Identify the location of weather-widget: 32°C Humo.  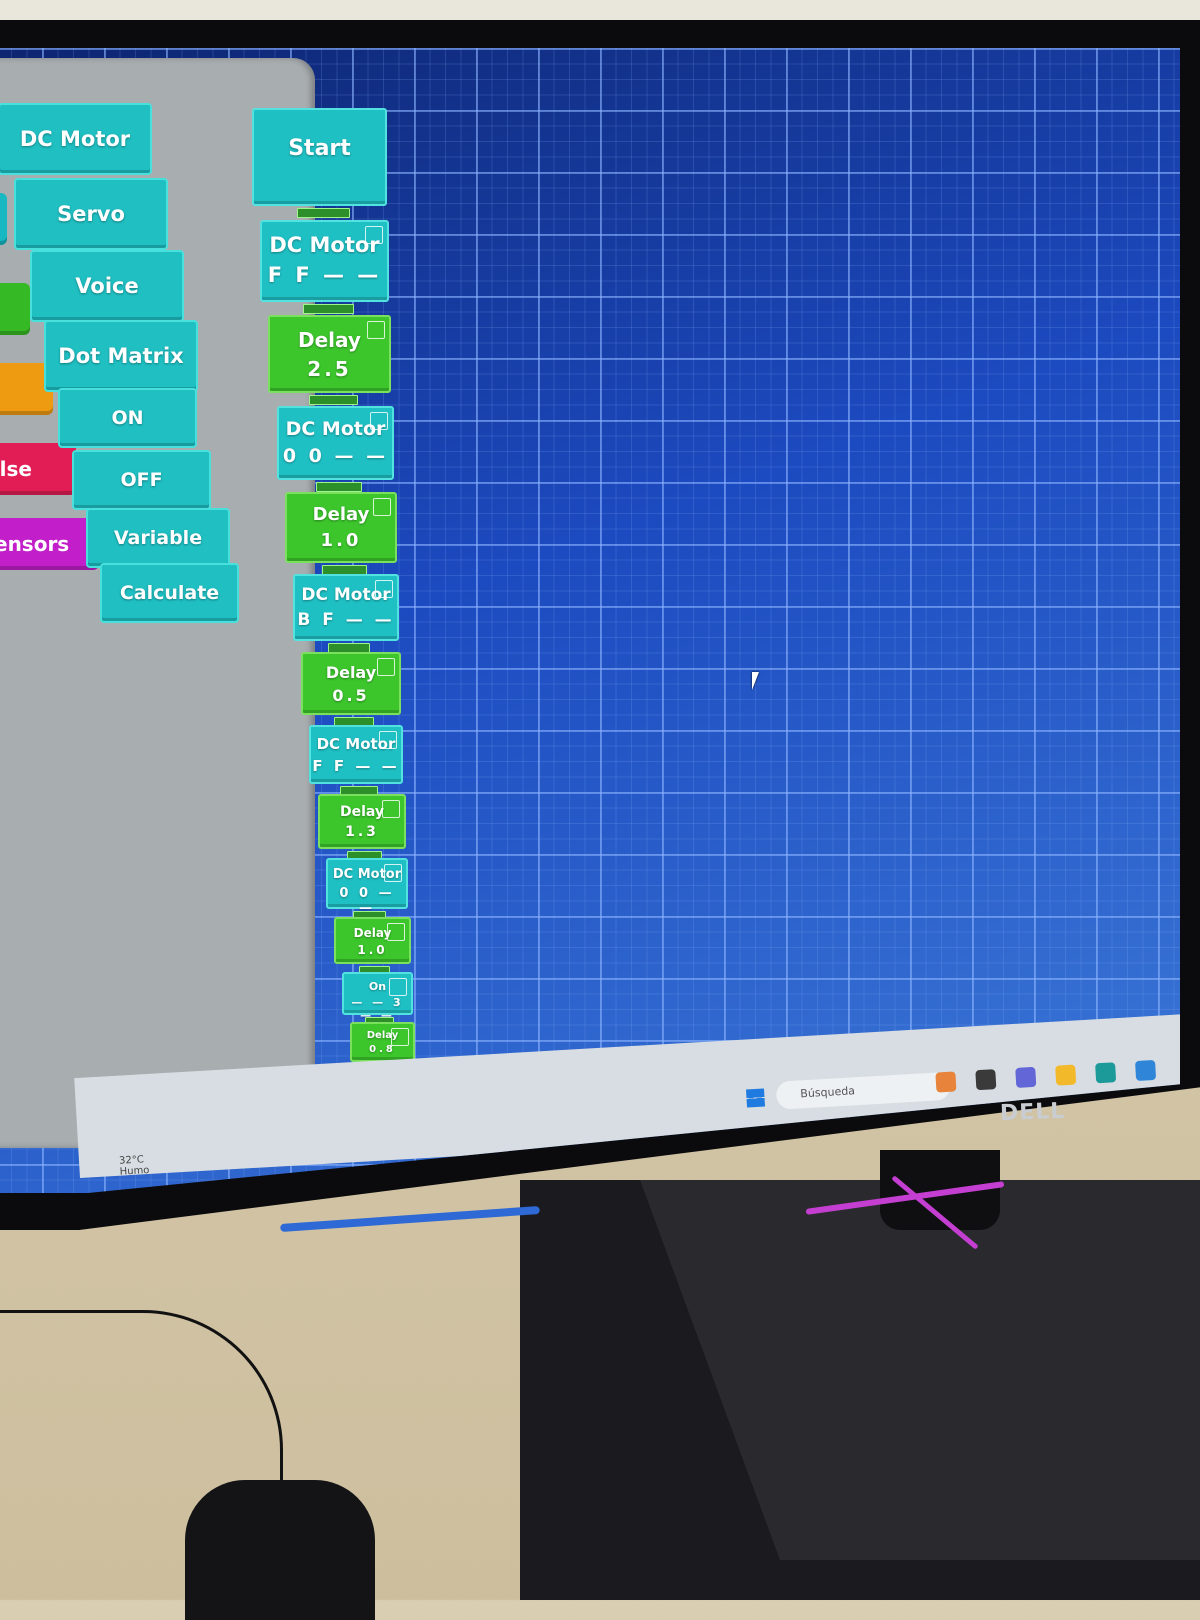
(134, 1166).